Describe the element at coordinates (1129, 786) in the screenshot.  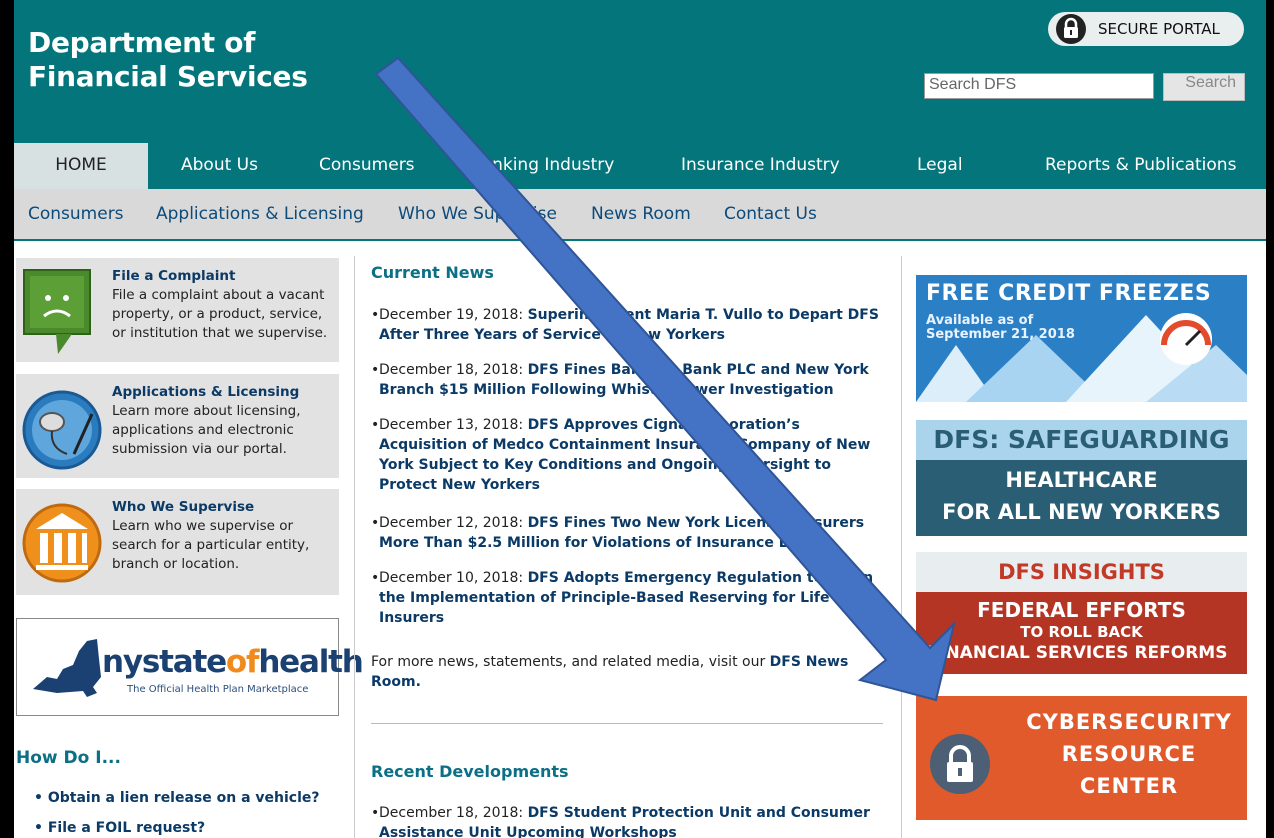
I see `cyber-line3: CENTER` at that location.